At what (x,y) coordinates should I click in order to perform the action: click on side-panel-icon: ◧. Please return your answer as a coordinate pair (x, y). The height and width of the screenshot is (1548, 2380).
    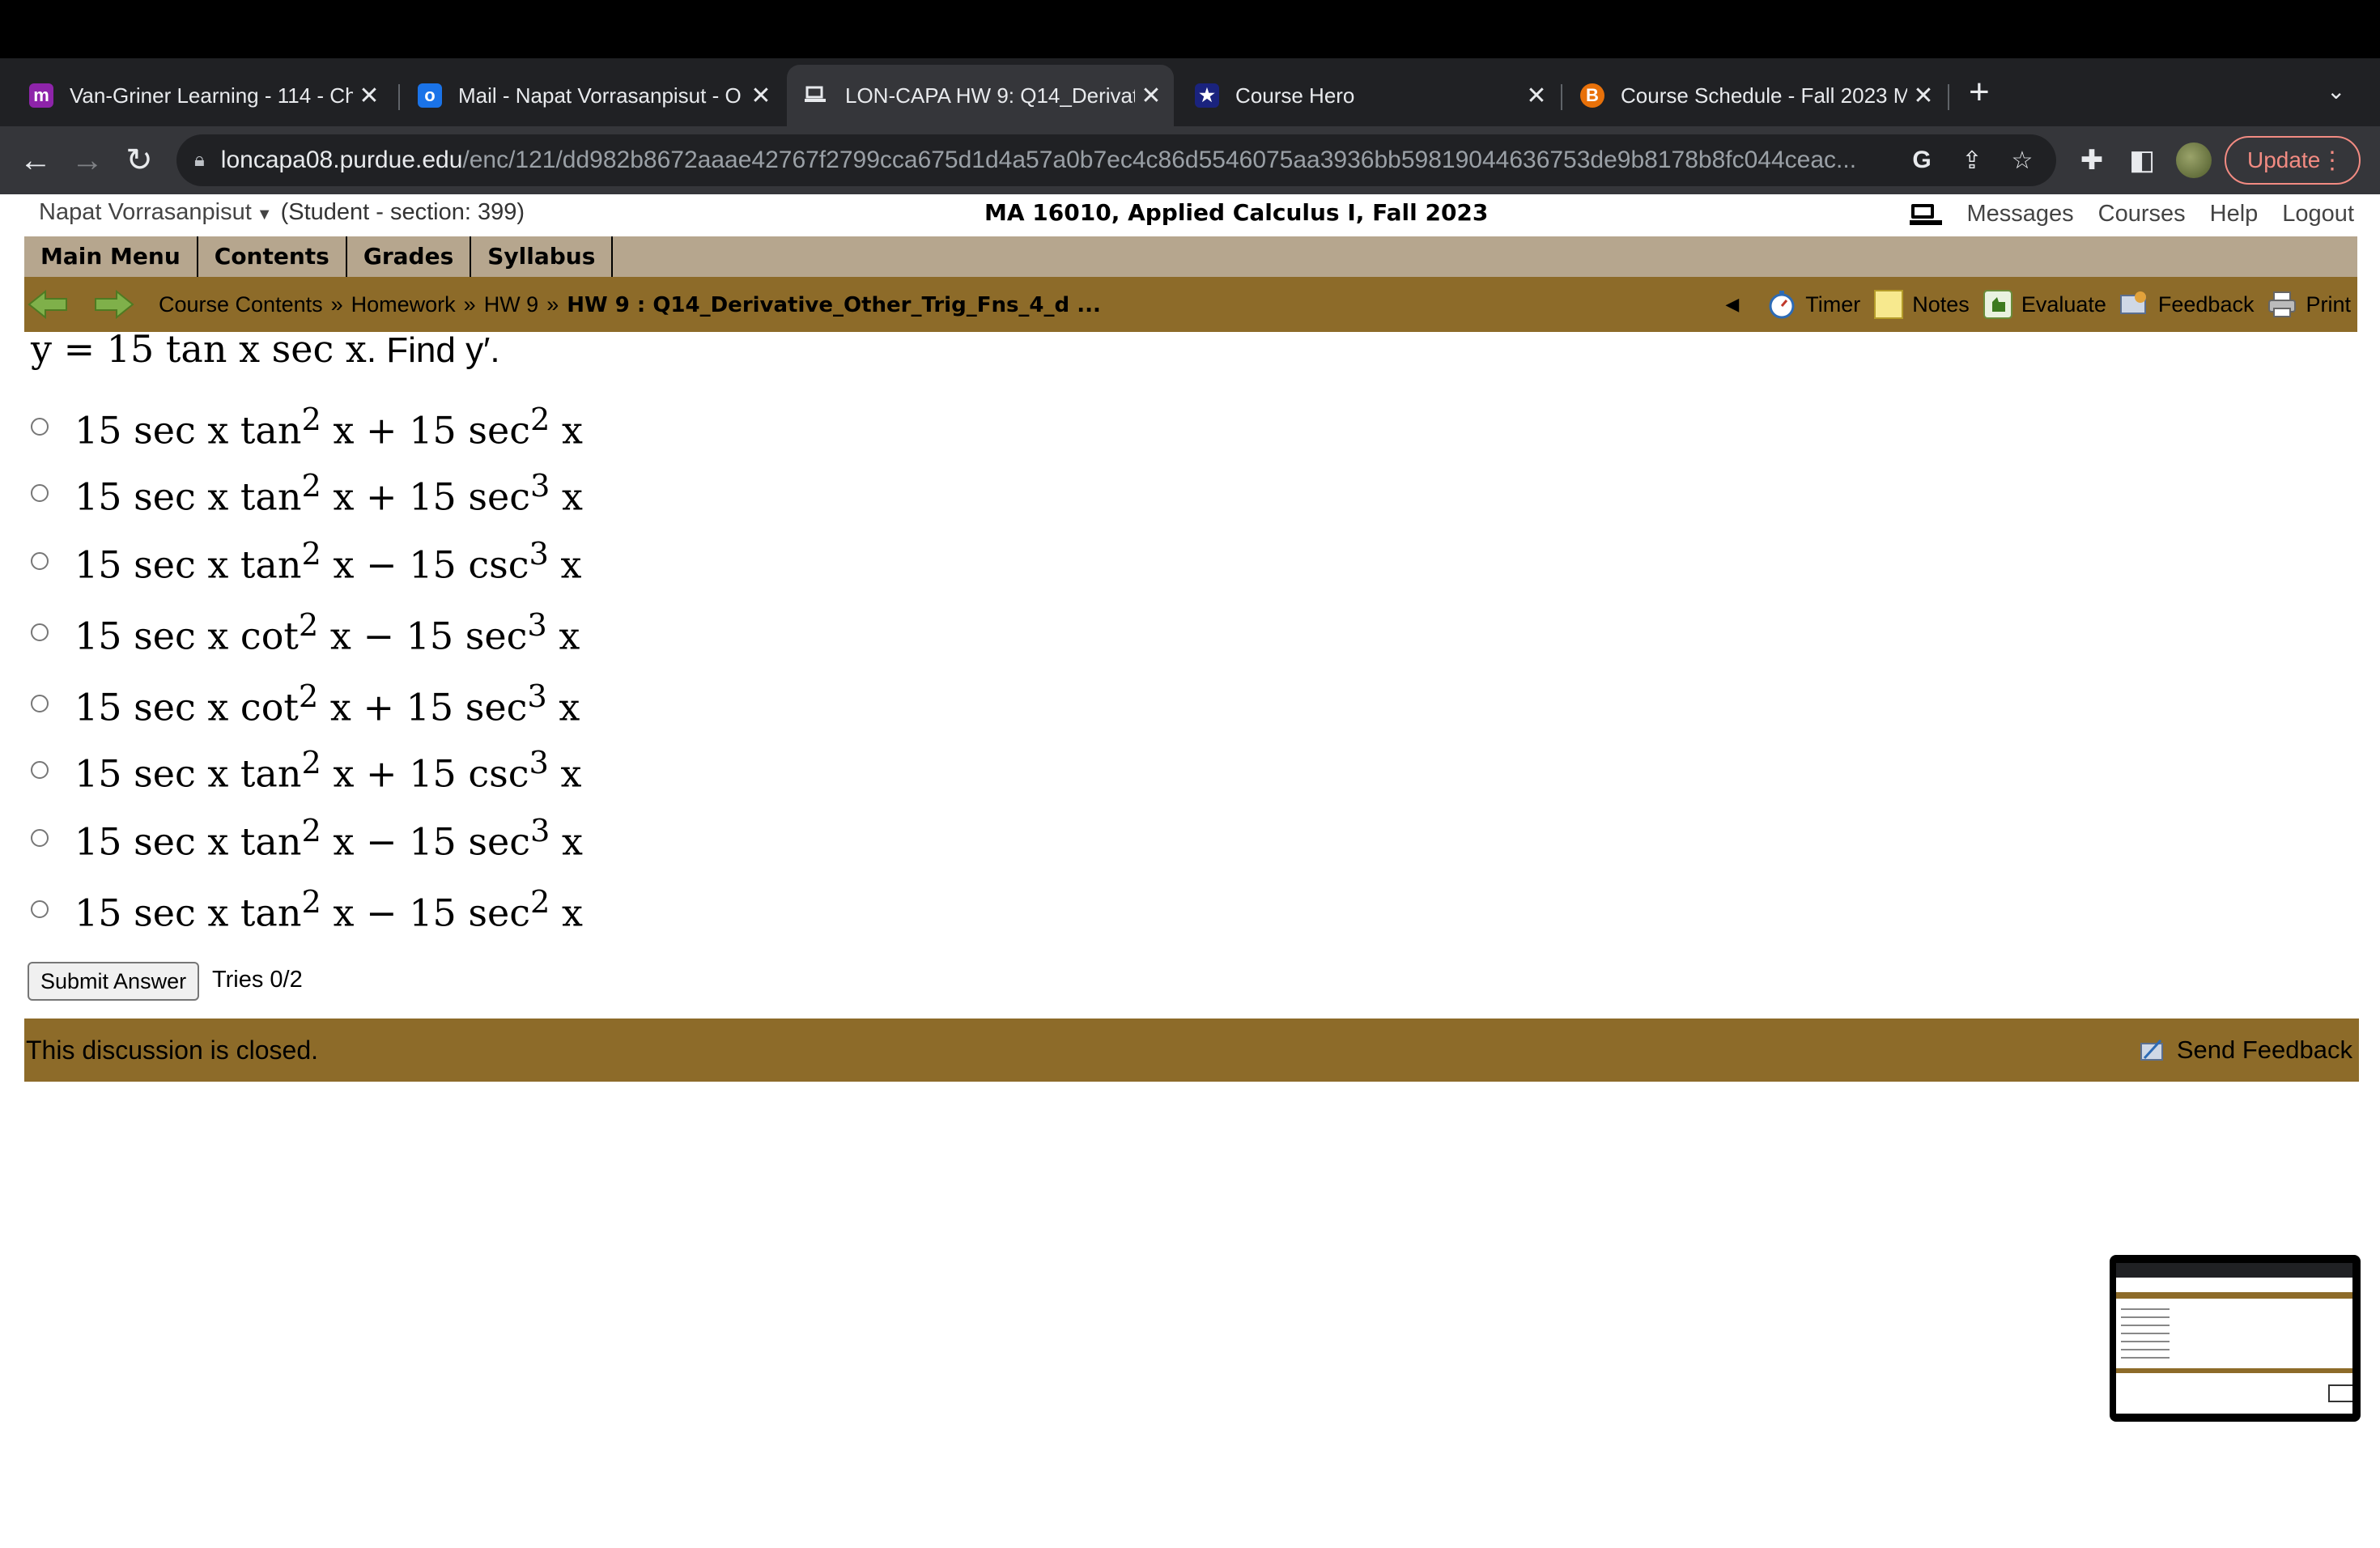
    Looking at the image, I should click on (2142, 160).